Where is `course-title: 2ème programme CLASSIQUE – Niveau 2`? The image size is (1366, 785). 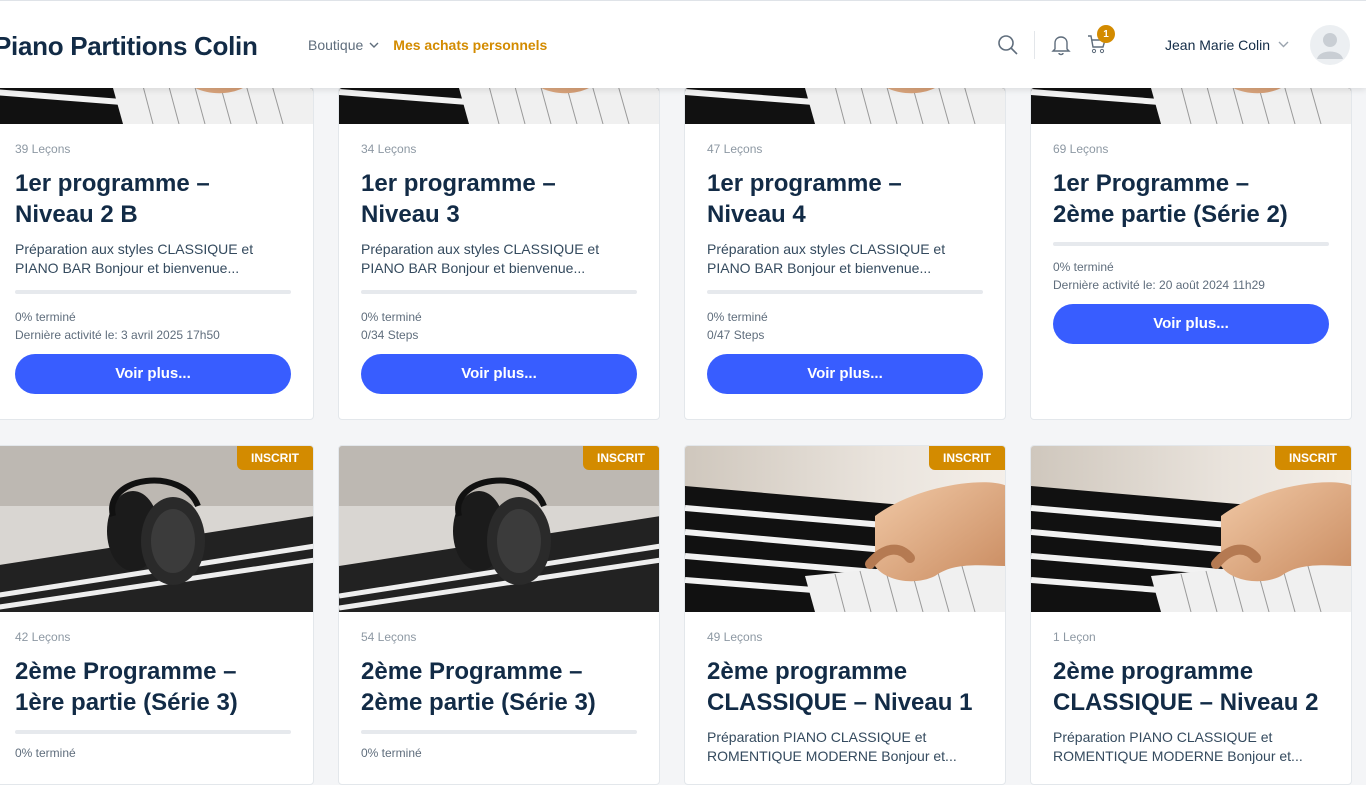 course-title: 2ème programme CLASSIQUE – Niveau 2 is located at coordinates (1191, 687).